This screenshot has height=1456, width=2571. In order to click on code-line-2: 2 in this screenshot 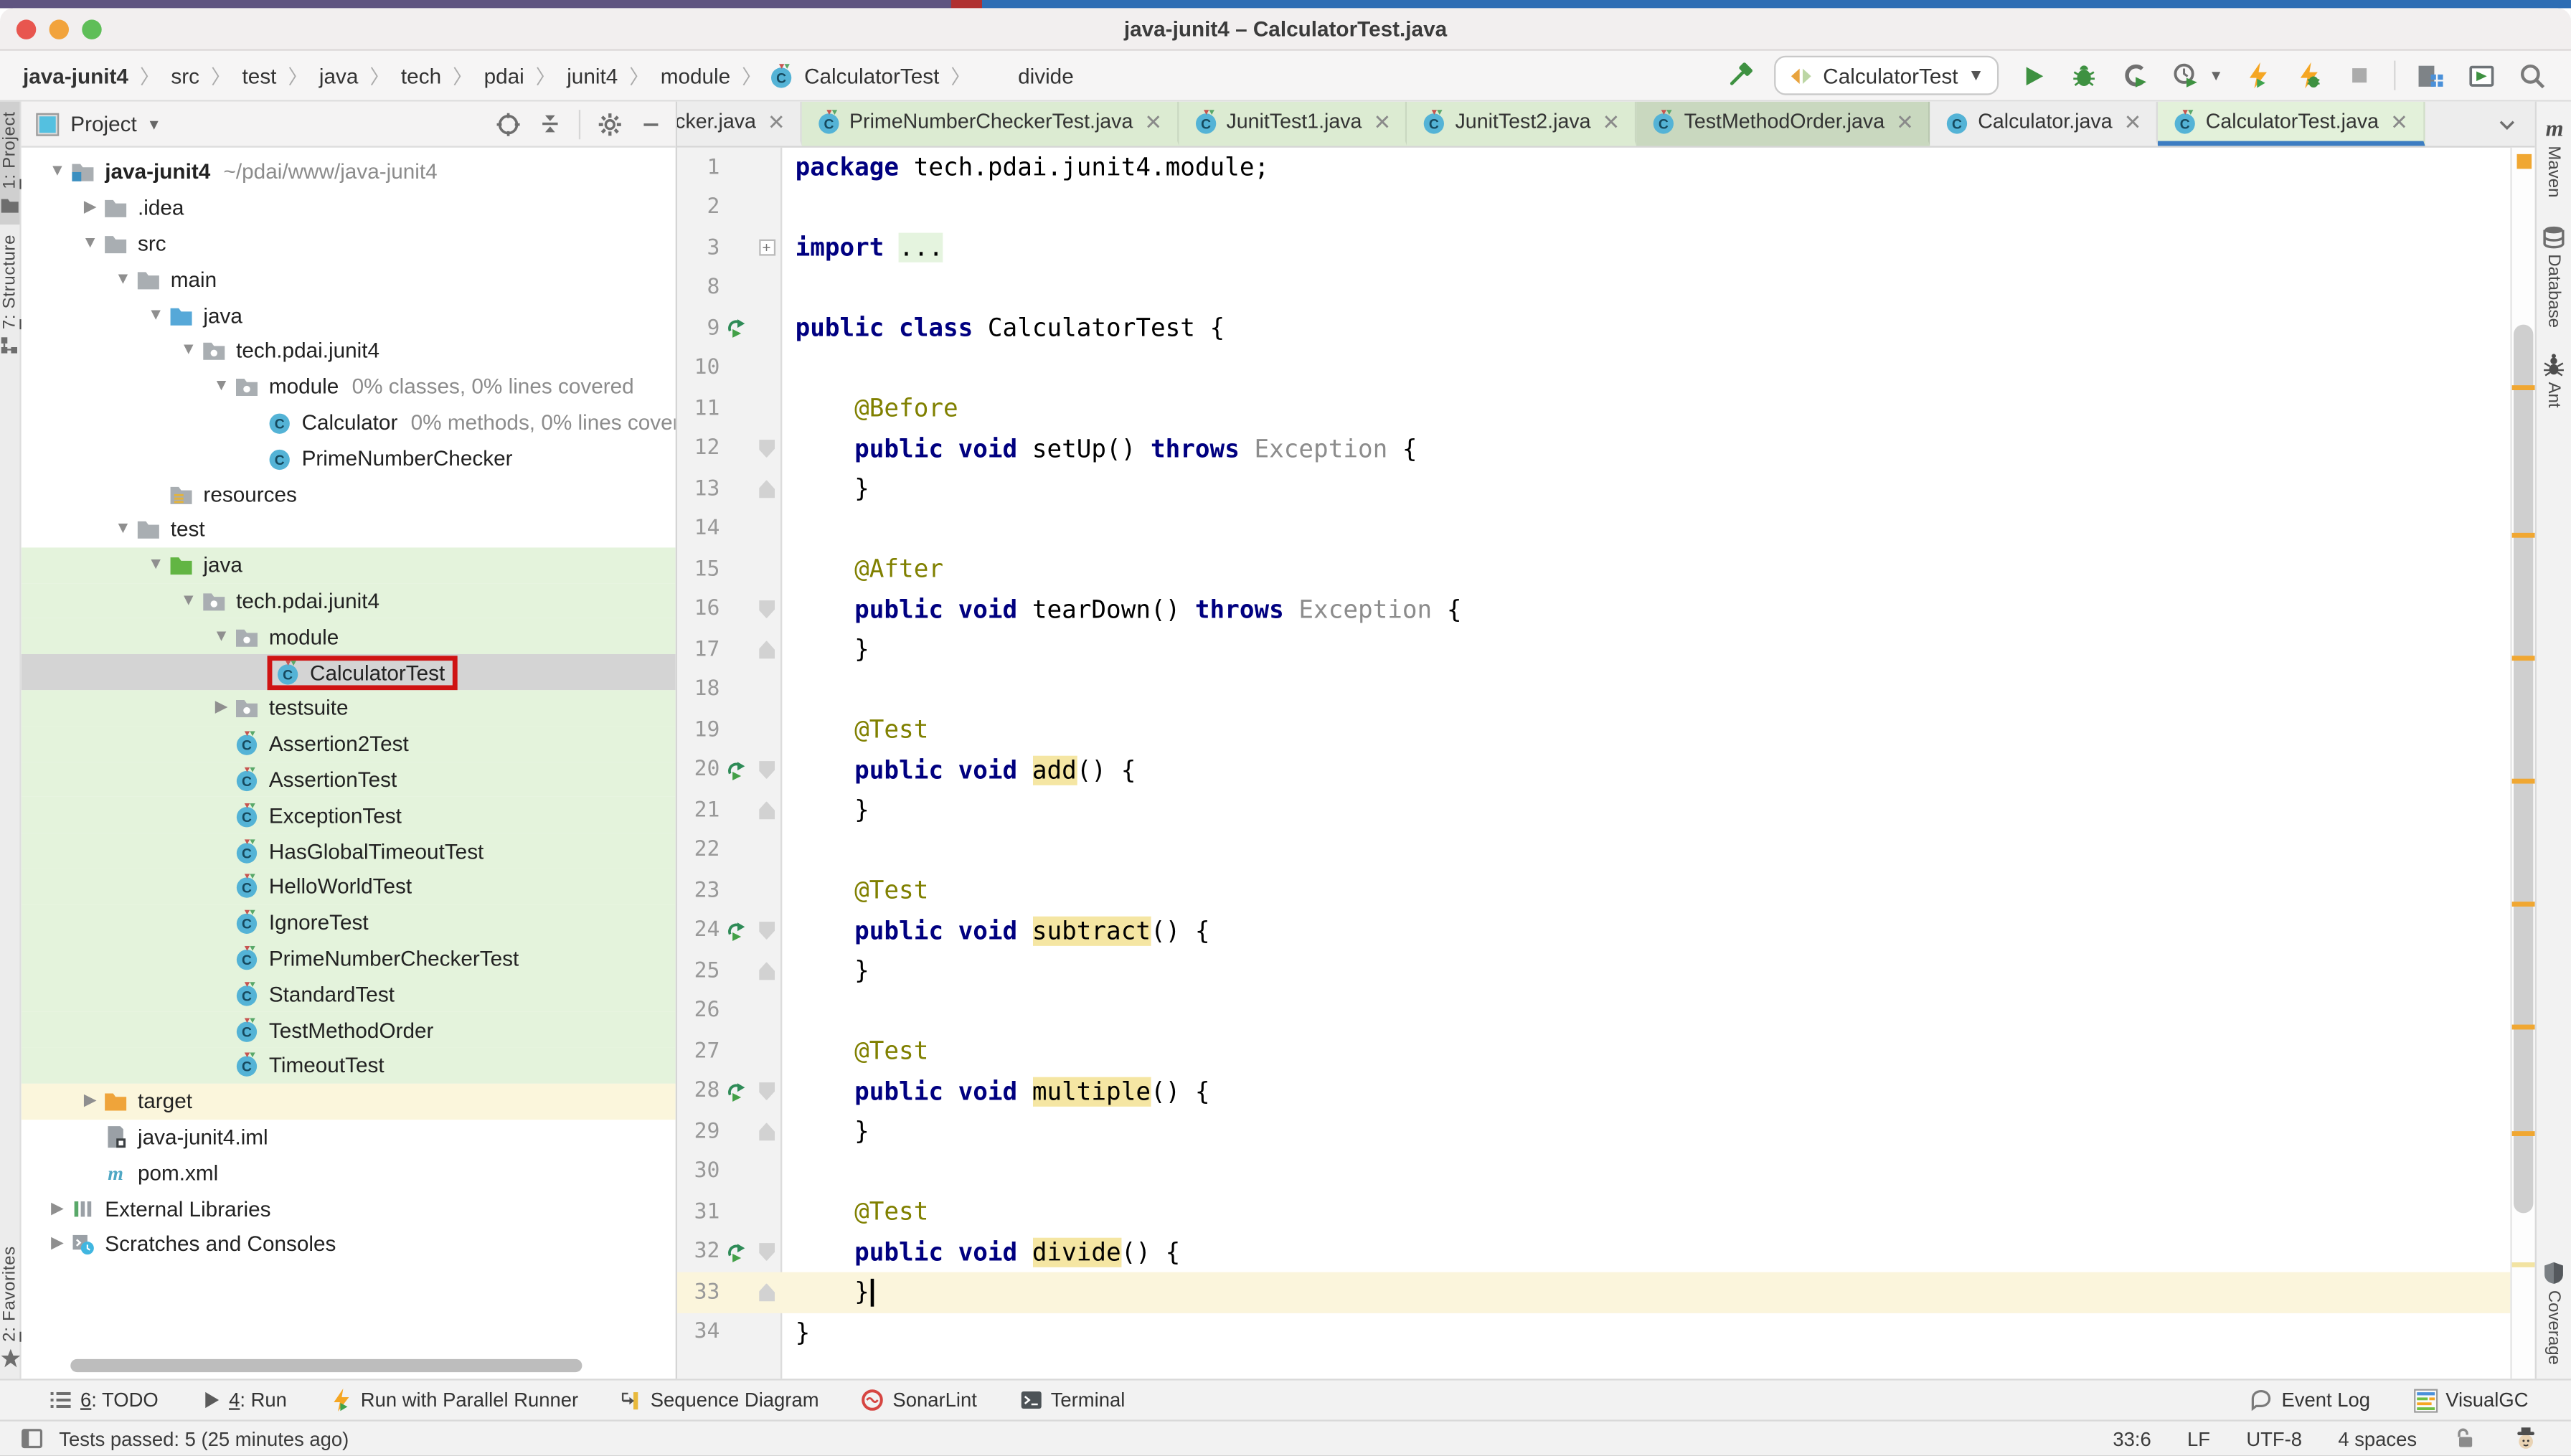, I will do `click(1593, 208)`.